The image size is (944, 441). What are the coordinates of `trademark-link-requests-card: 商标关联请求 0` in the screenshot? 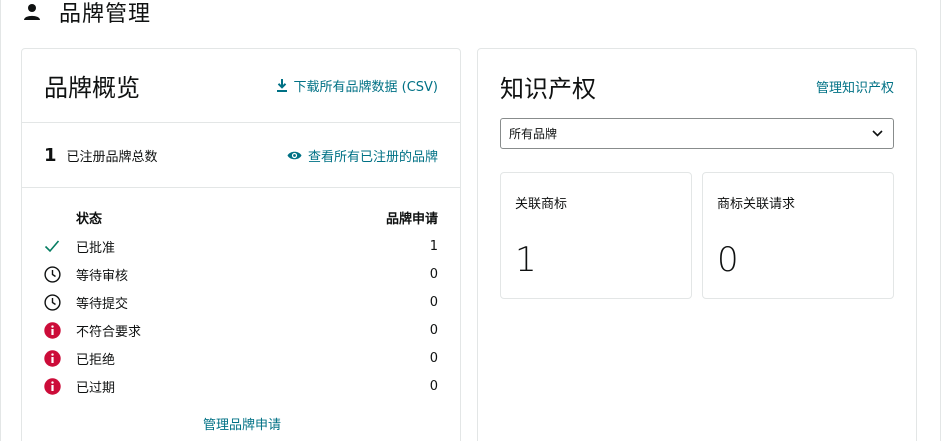 It's located at (798, 235).